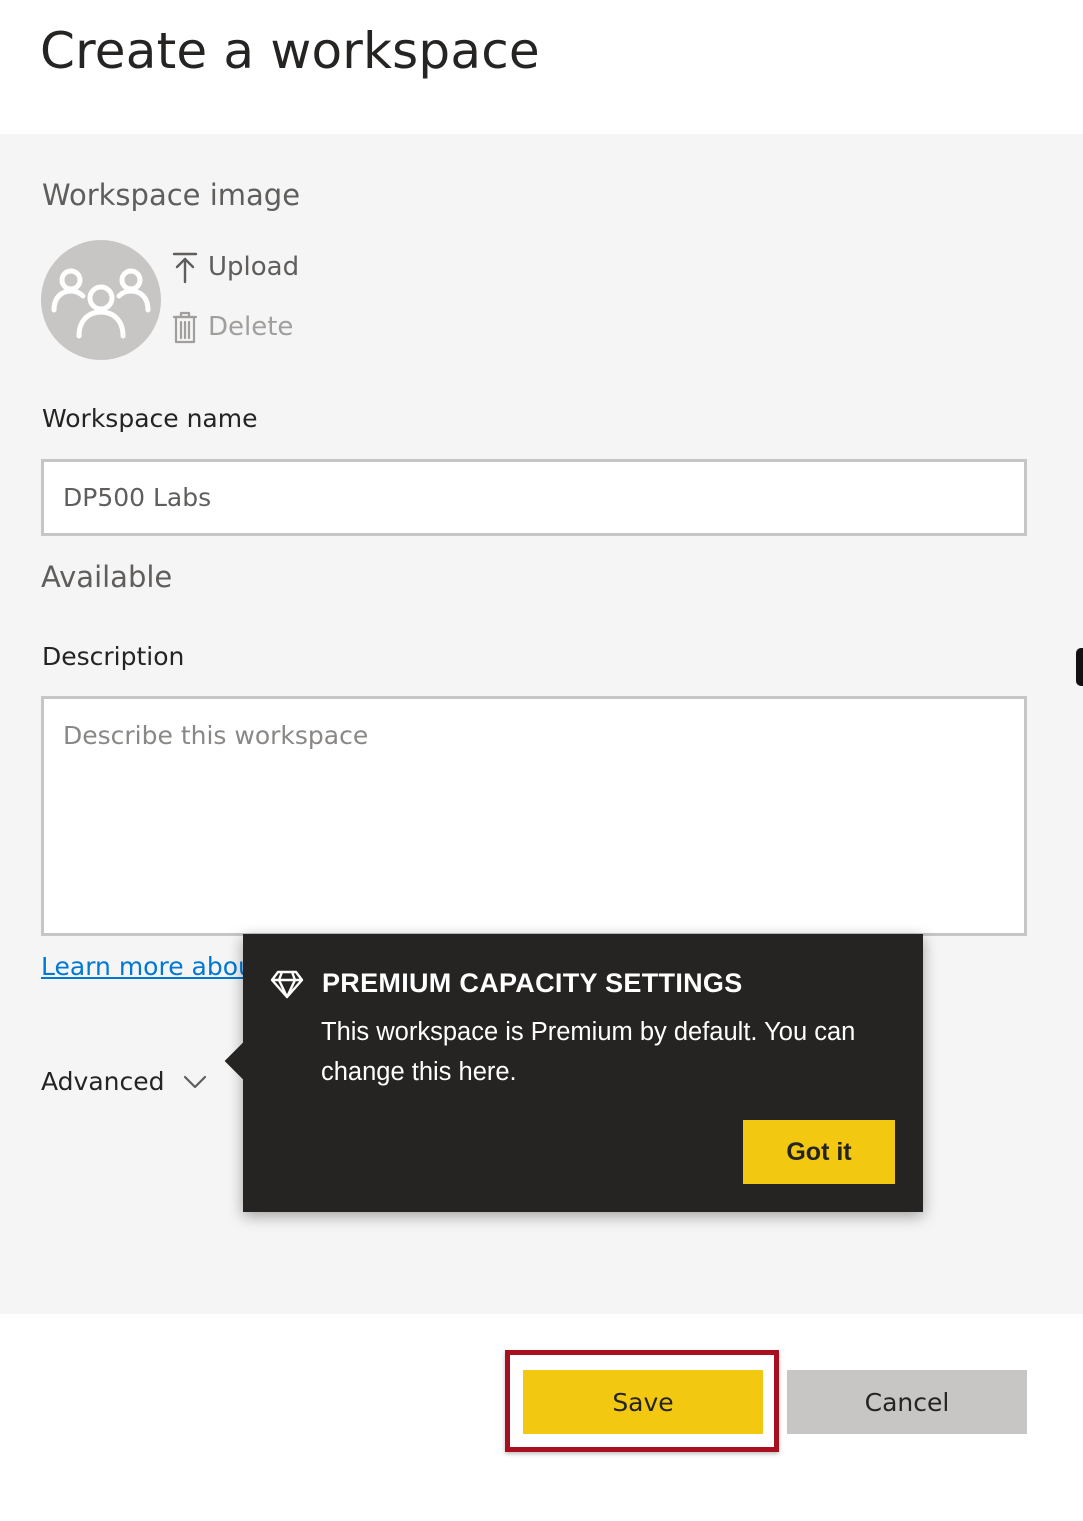 This screenshot has width=1083, height=1521. Describe the element at coordinates (290, 51) in the screenshot. I see `dialog-title: Create a workspace` at that location.